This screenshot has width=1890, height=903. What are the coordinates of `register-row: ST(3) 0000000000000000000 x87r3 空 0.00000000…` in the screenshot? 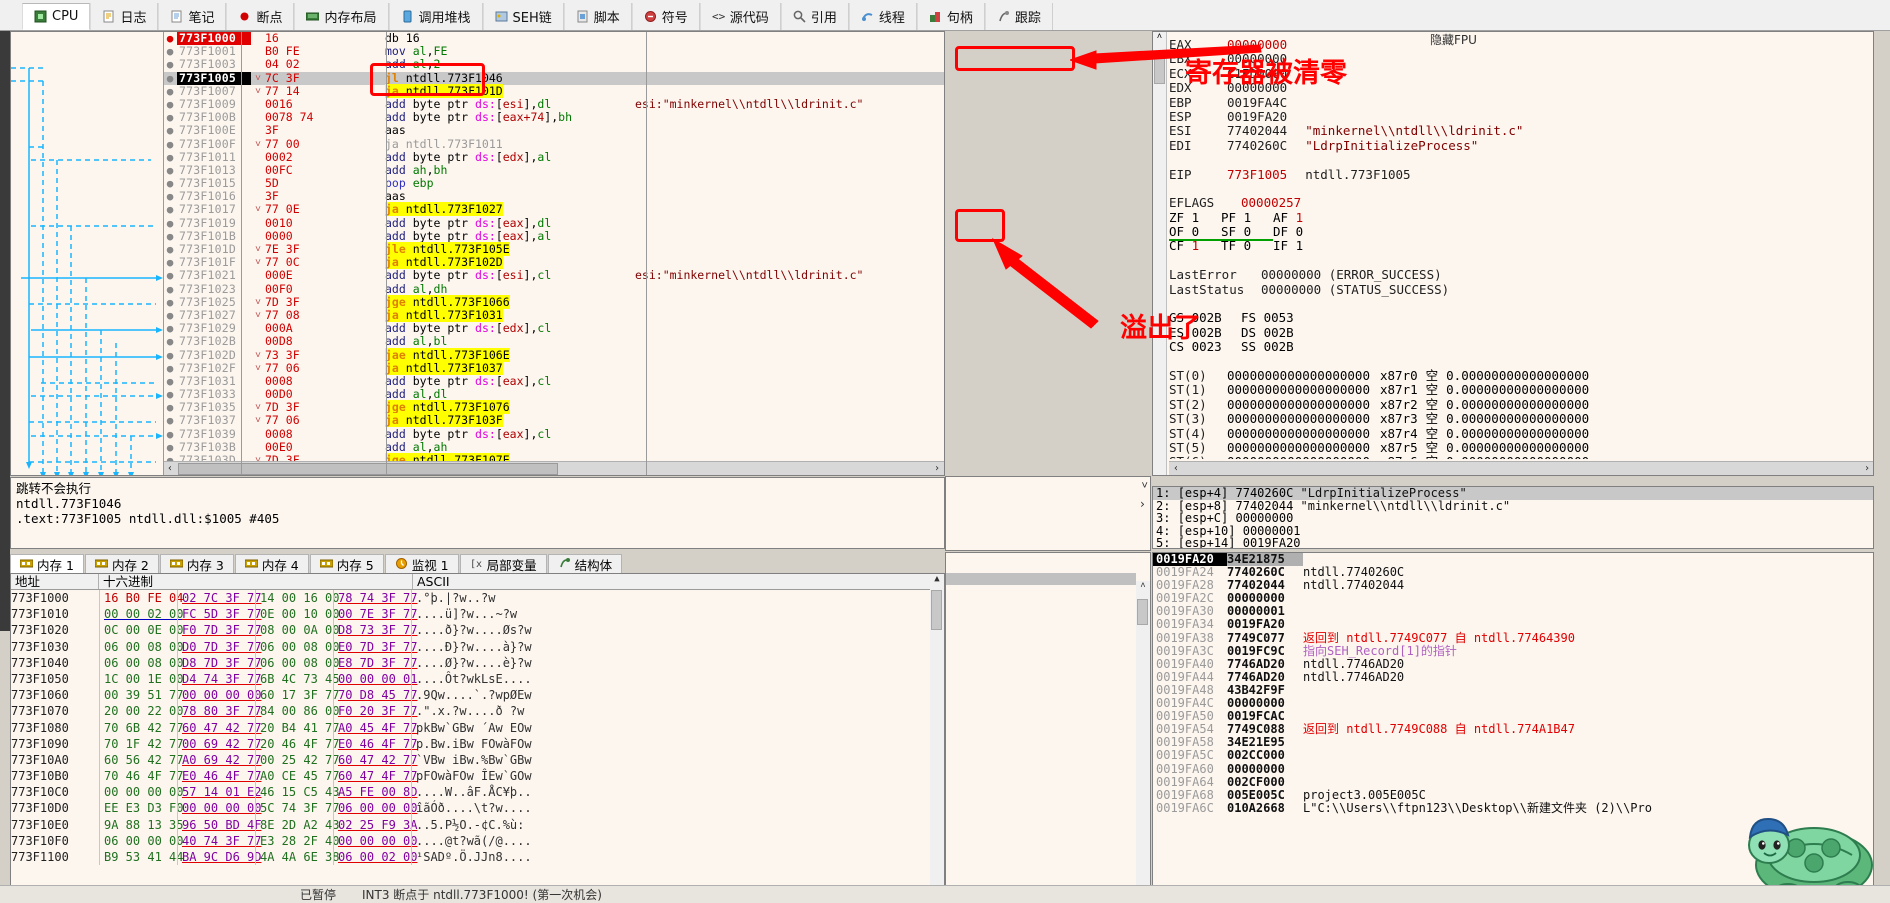 It's located at (1521, 418).